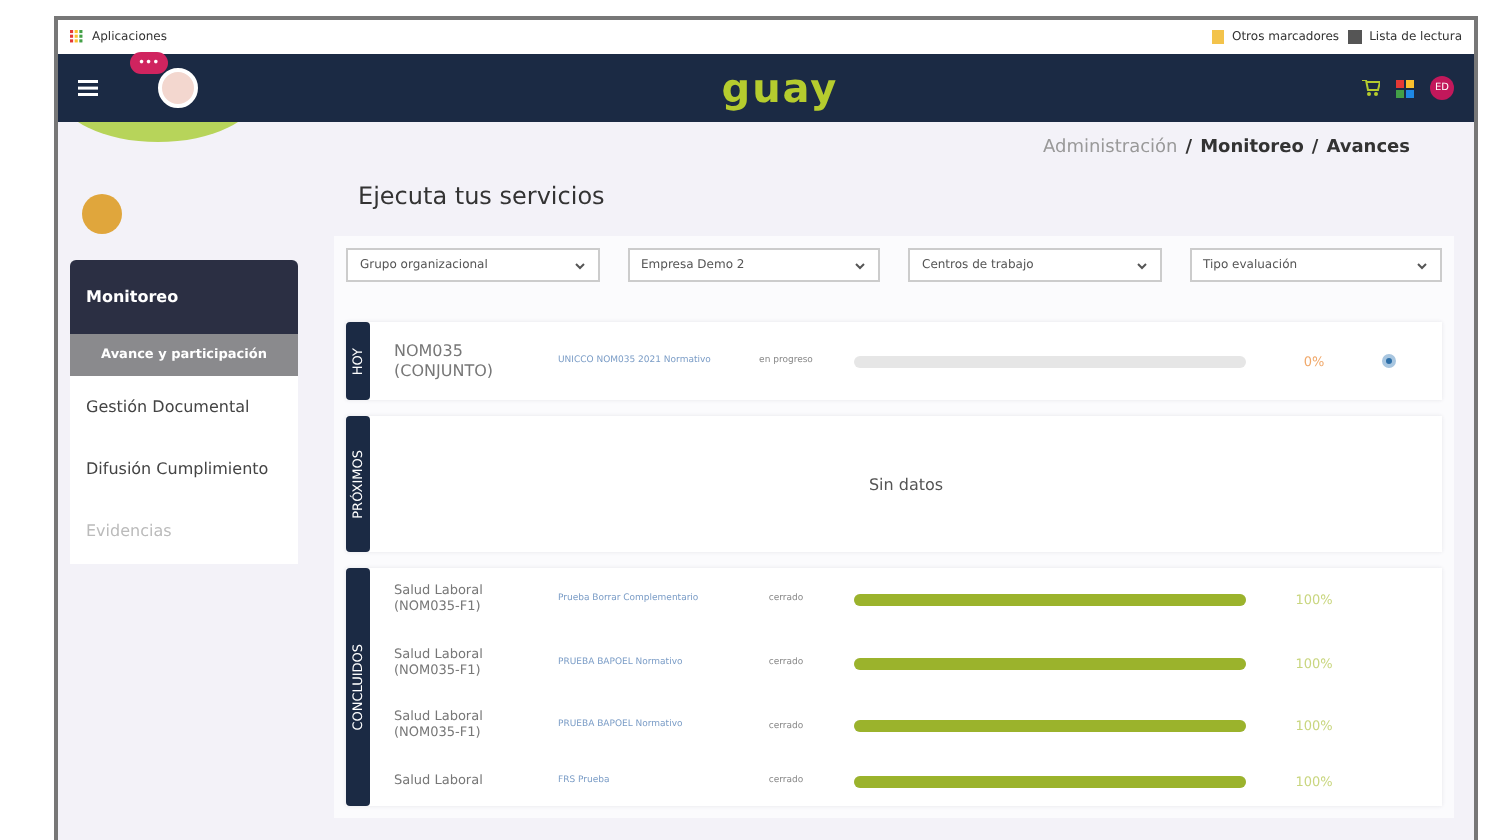 Image resolution: width=1498 pixels, height=840 pixels. I want to click on breadcrumb-link: Monitoreo, so click(1252, 148).